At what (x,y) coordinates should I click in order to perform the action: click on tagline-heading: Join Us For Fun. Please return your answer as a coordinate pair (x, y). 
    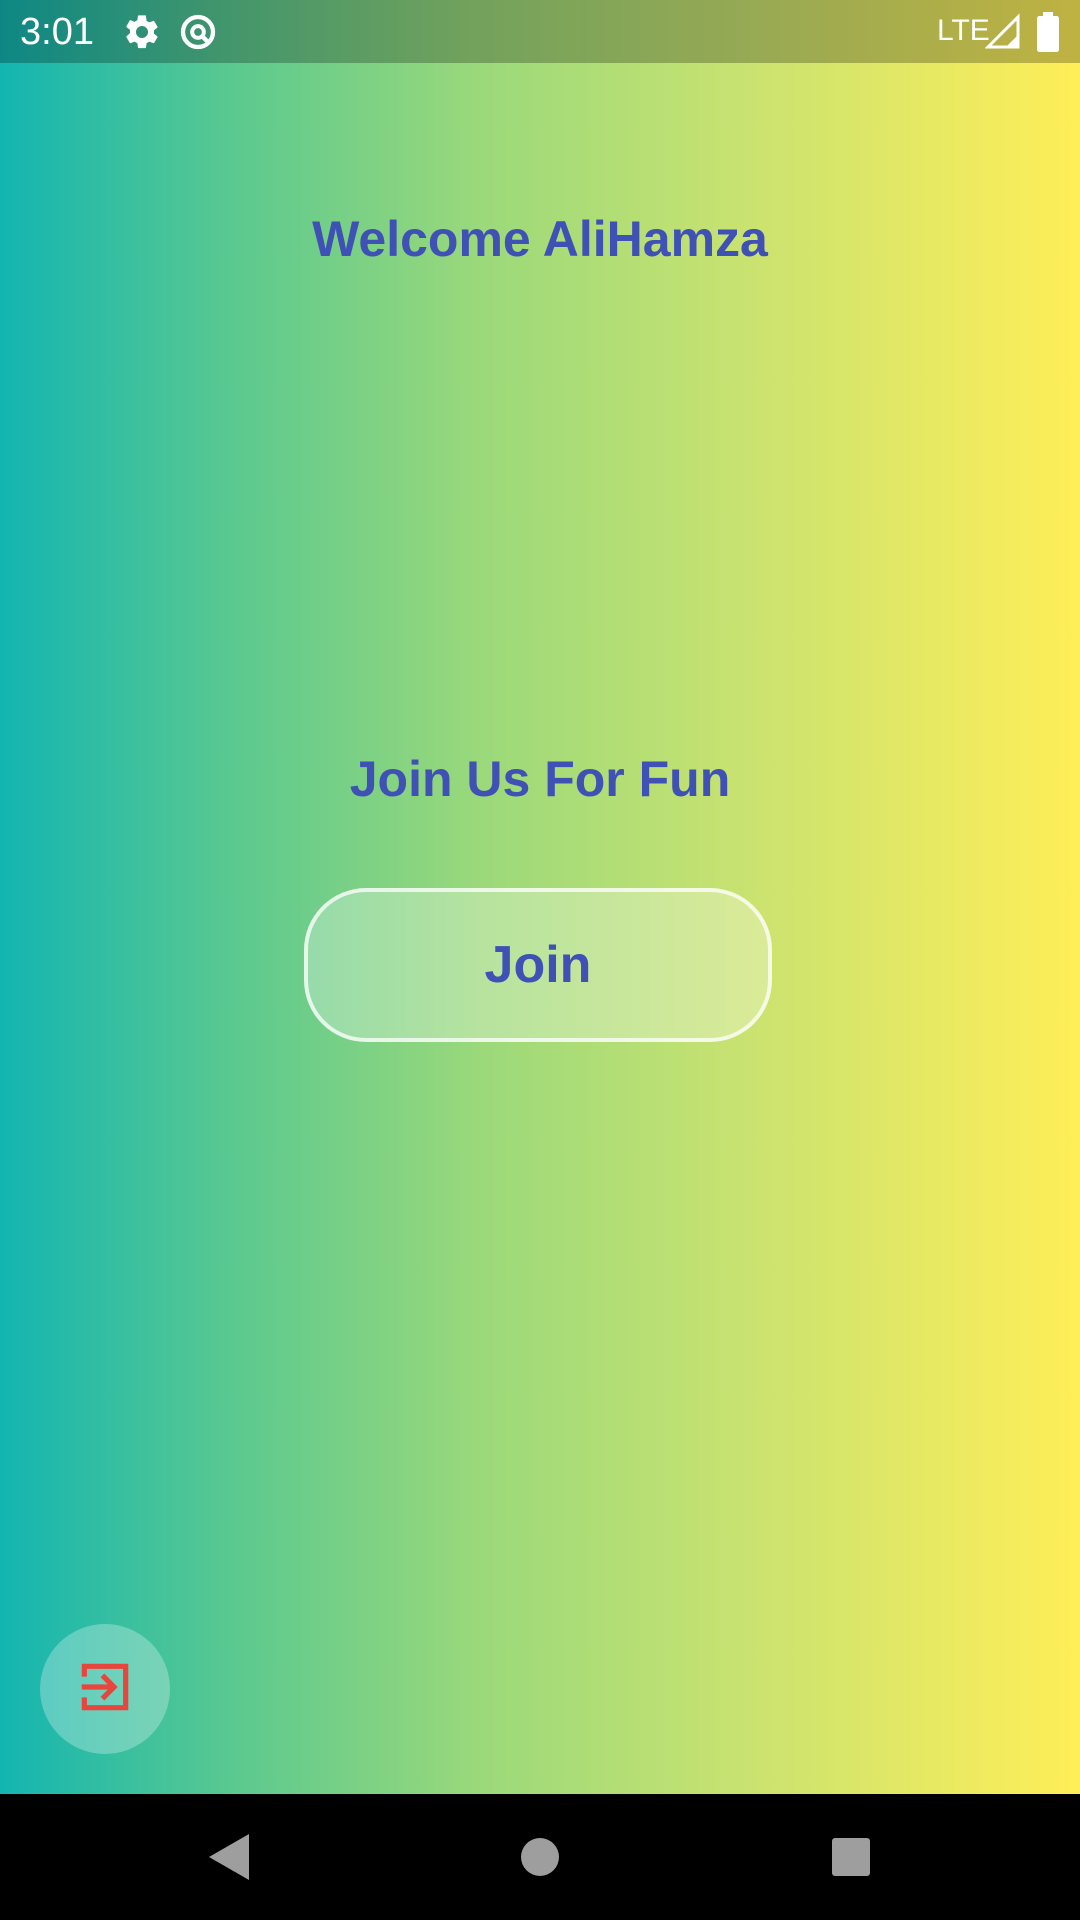
    Looking at the image, I should click on (540, 779).